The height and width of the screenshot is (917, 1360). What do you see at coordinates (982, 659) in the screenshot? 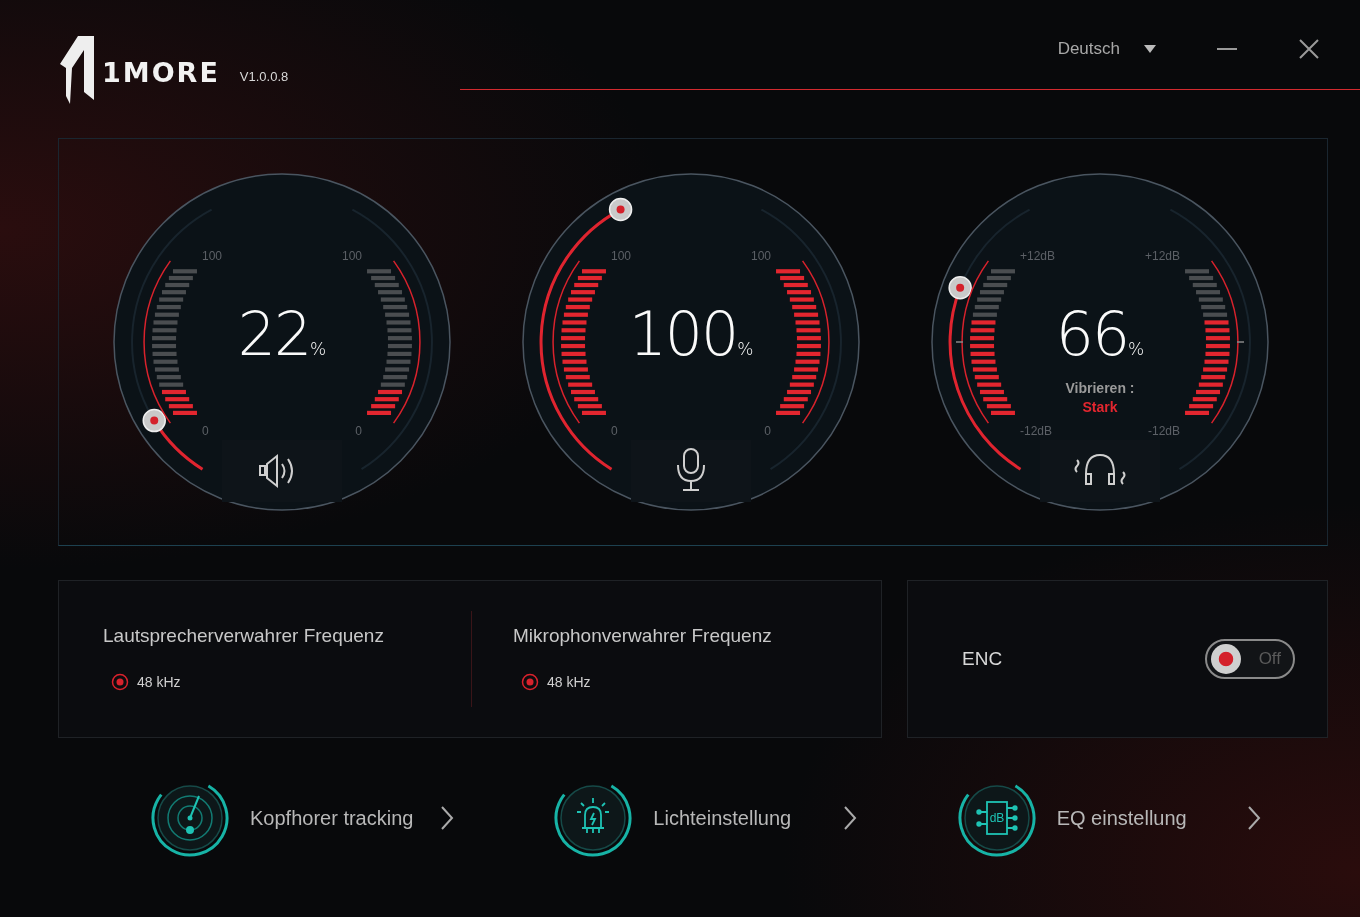
I see `enc-label: ENC` at bounding box center [982, 659].